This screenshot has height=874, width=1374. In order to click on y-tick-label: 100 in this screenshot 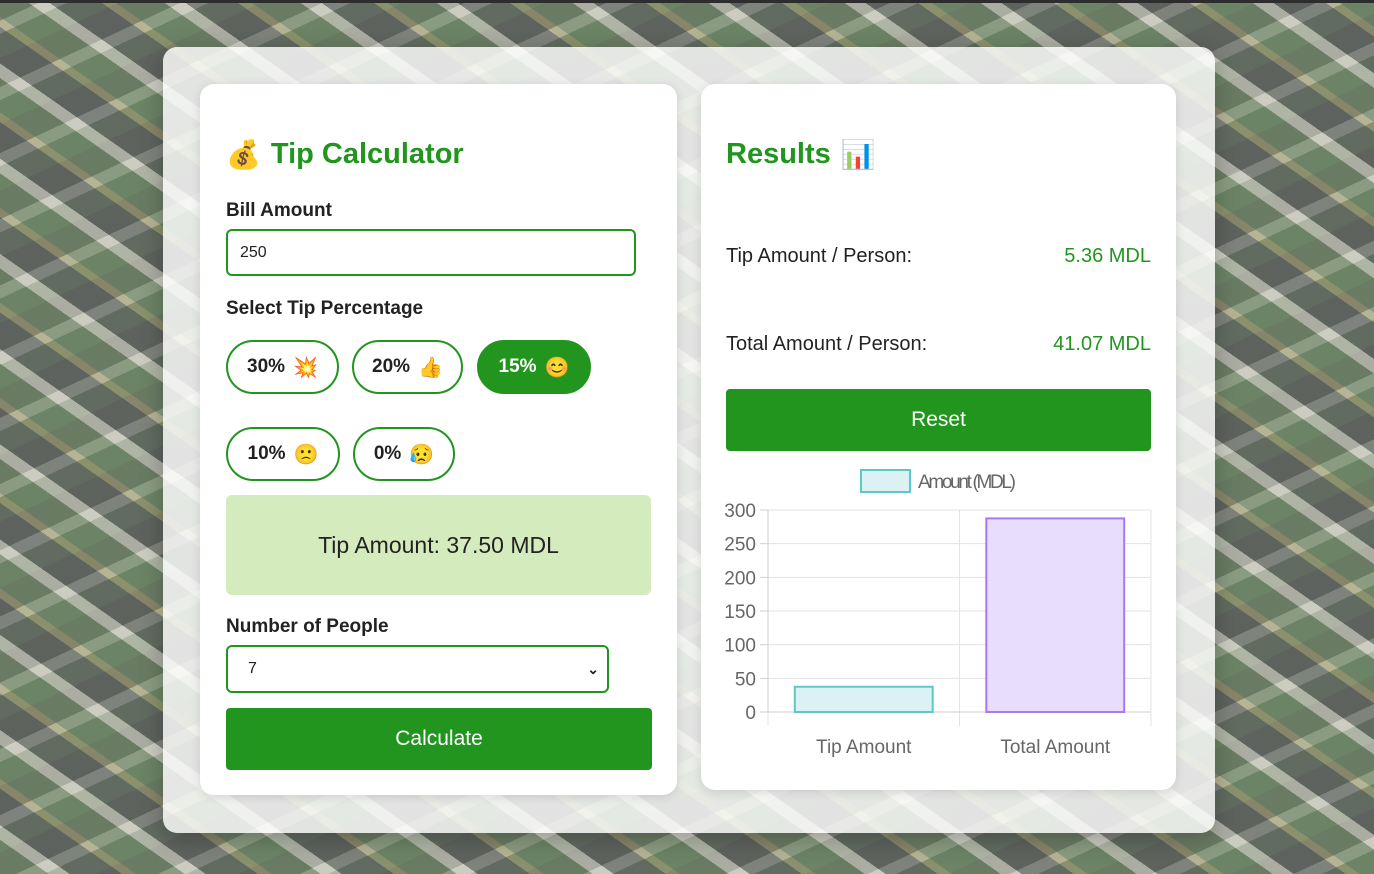, I will do `click(740, 646)`.